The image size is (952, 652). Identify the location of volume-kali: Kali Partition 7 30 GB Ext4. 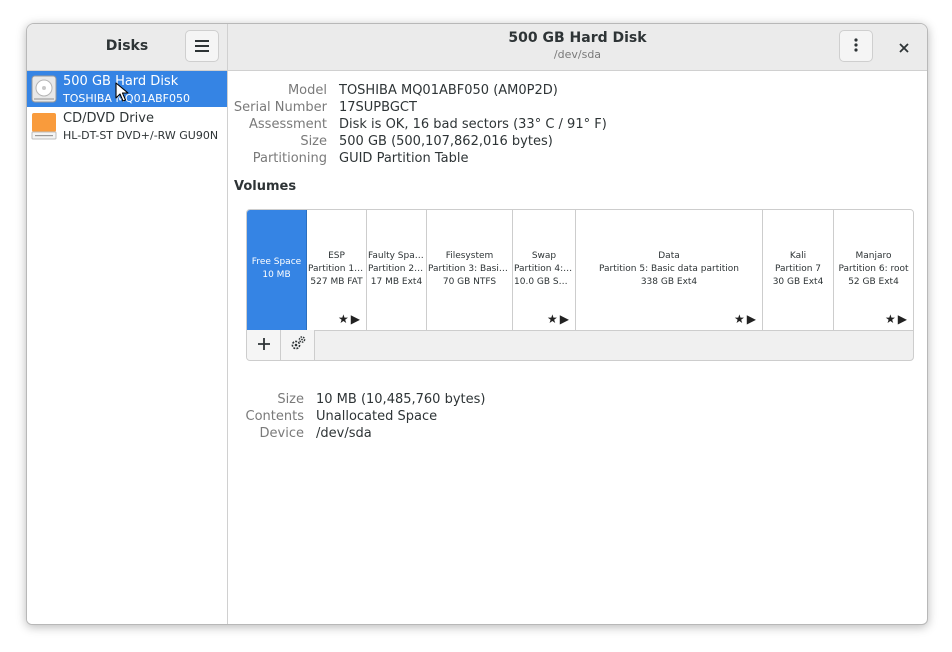
(798, 270).